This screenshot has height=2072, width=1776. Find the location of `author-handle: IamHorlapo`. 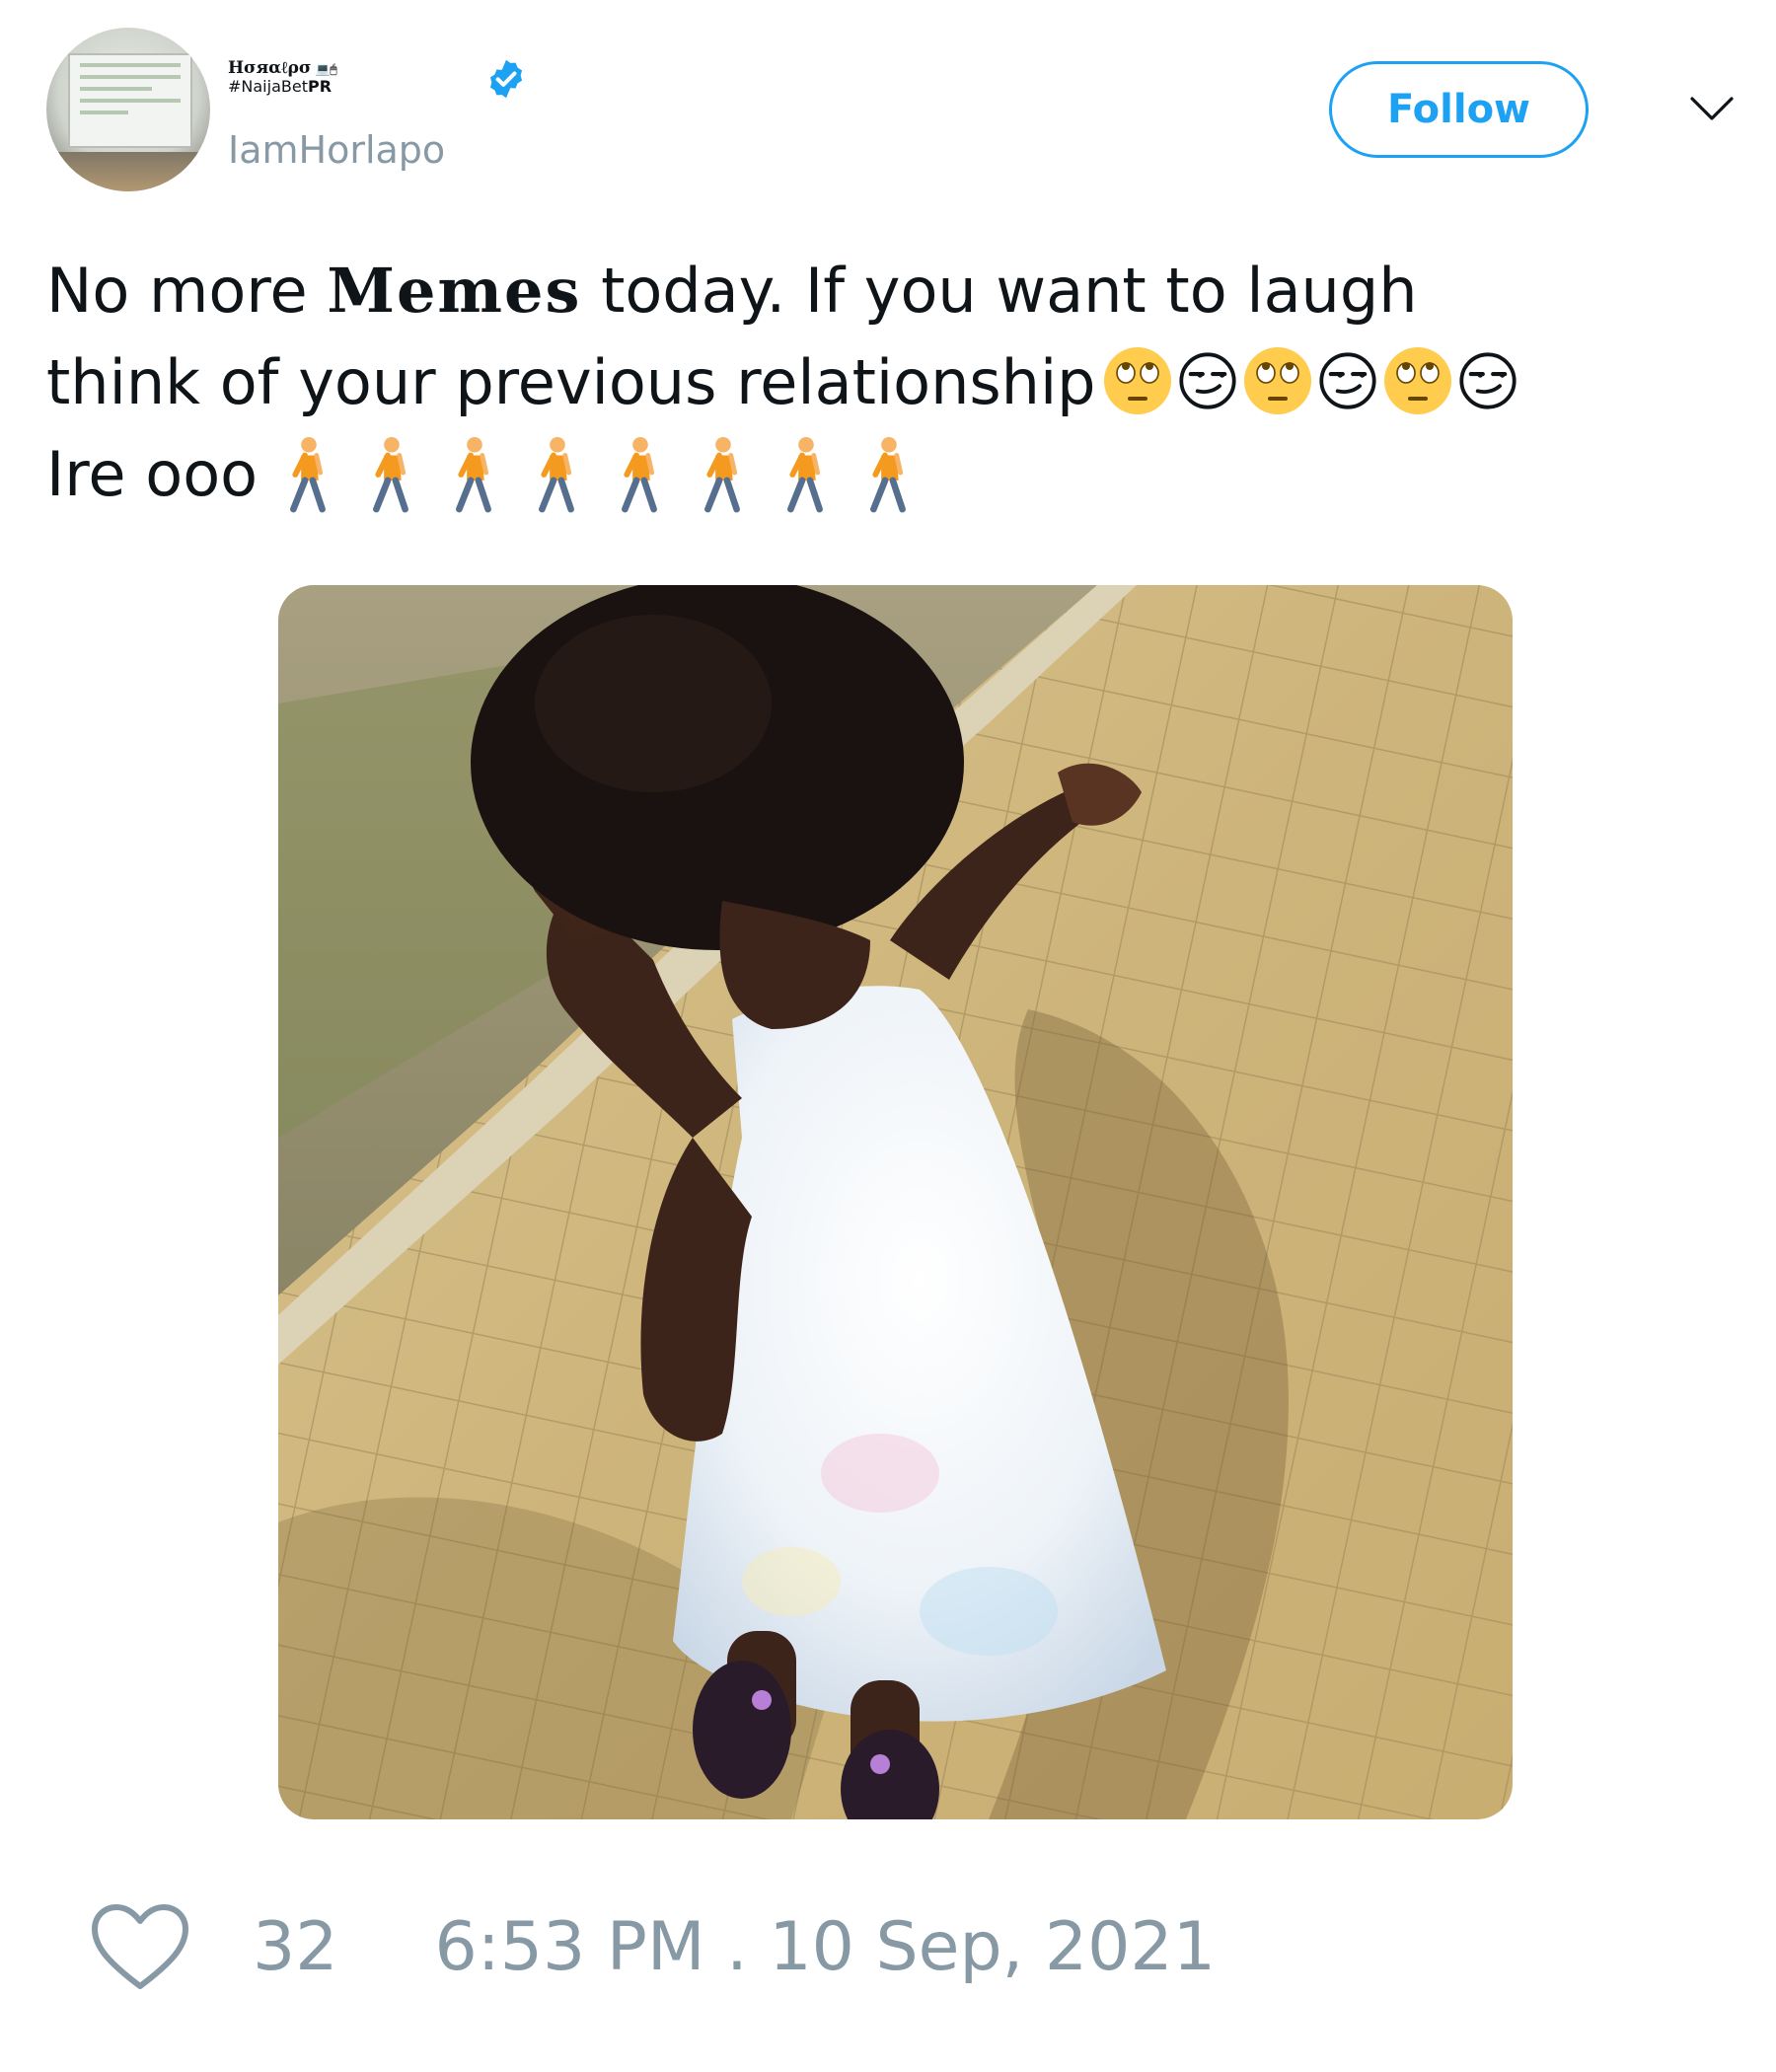

author-handle: IamHorlapo is located at coordinates (337, 150).